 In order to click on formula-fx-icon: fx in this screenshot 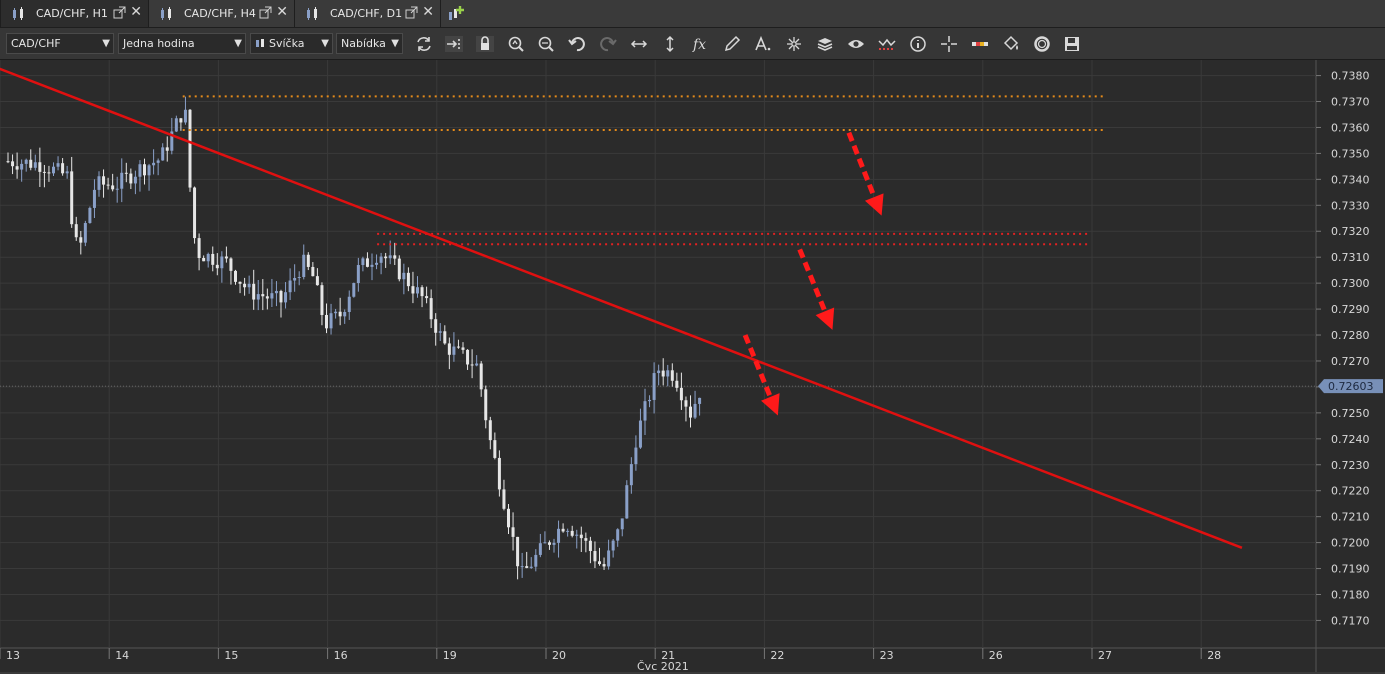, I will do `click(699, 45)`.